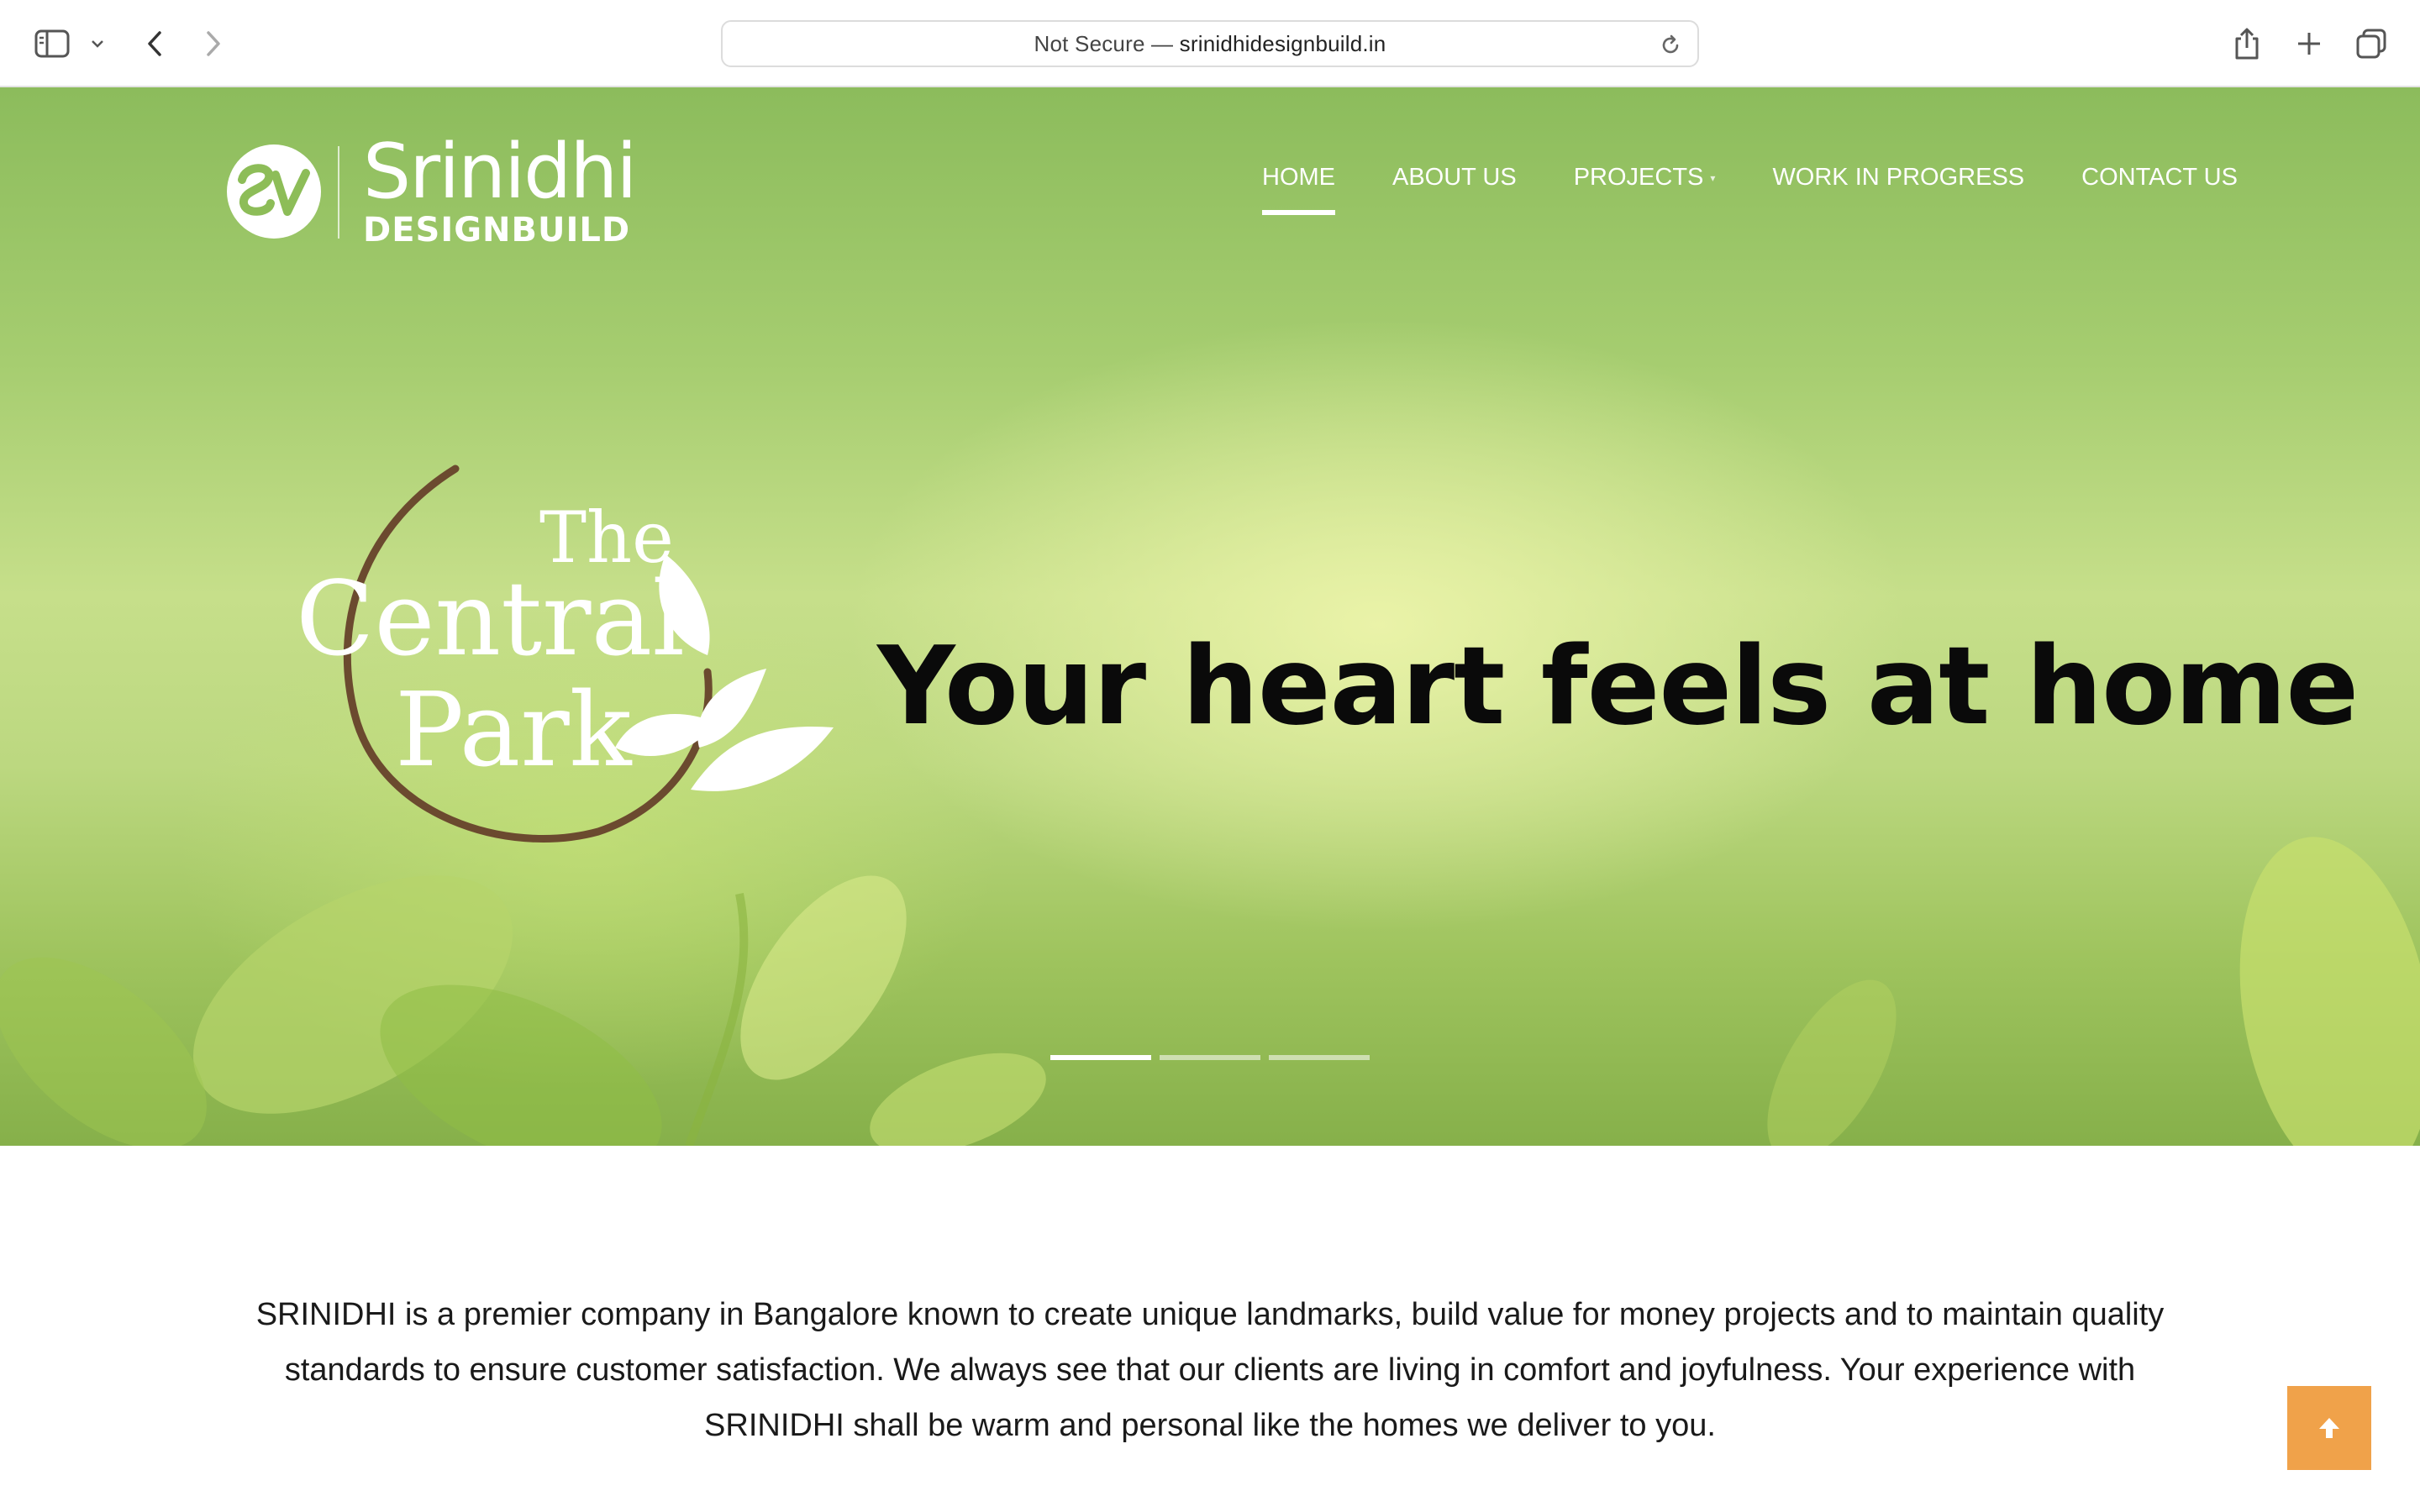 The height and width of the screenshot is (1512, 2420). I want to click on nav-home: HOME, so click(1298, 189).